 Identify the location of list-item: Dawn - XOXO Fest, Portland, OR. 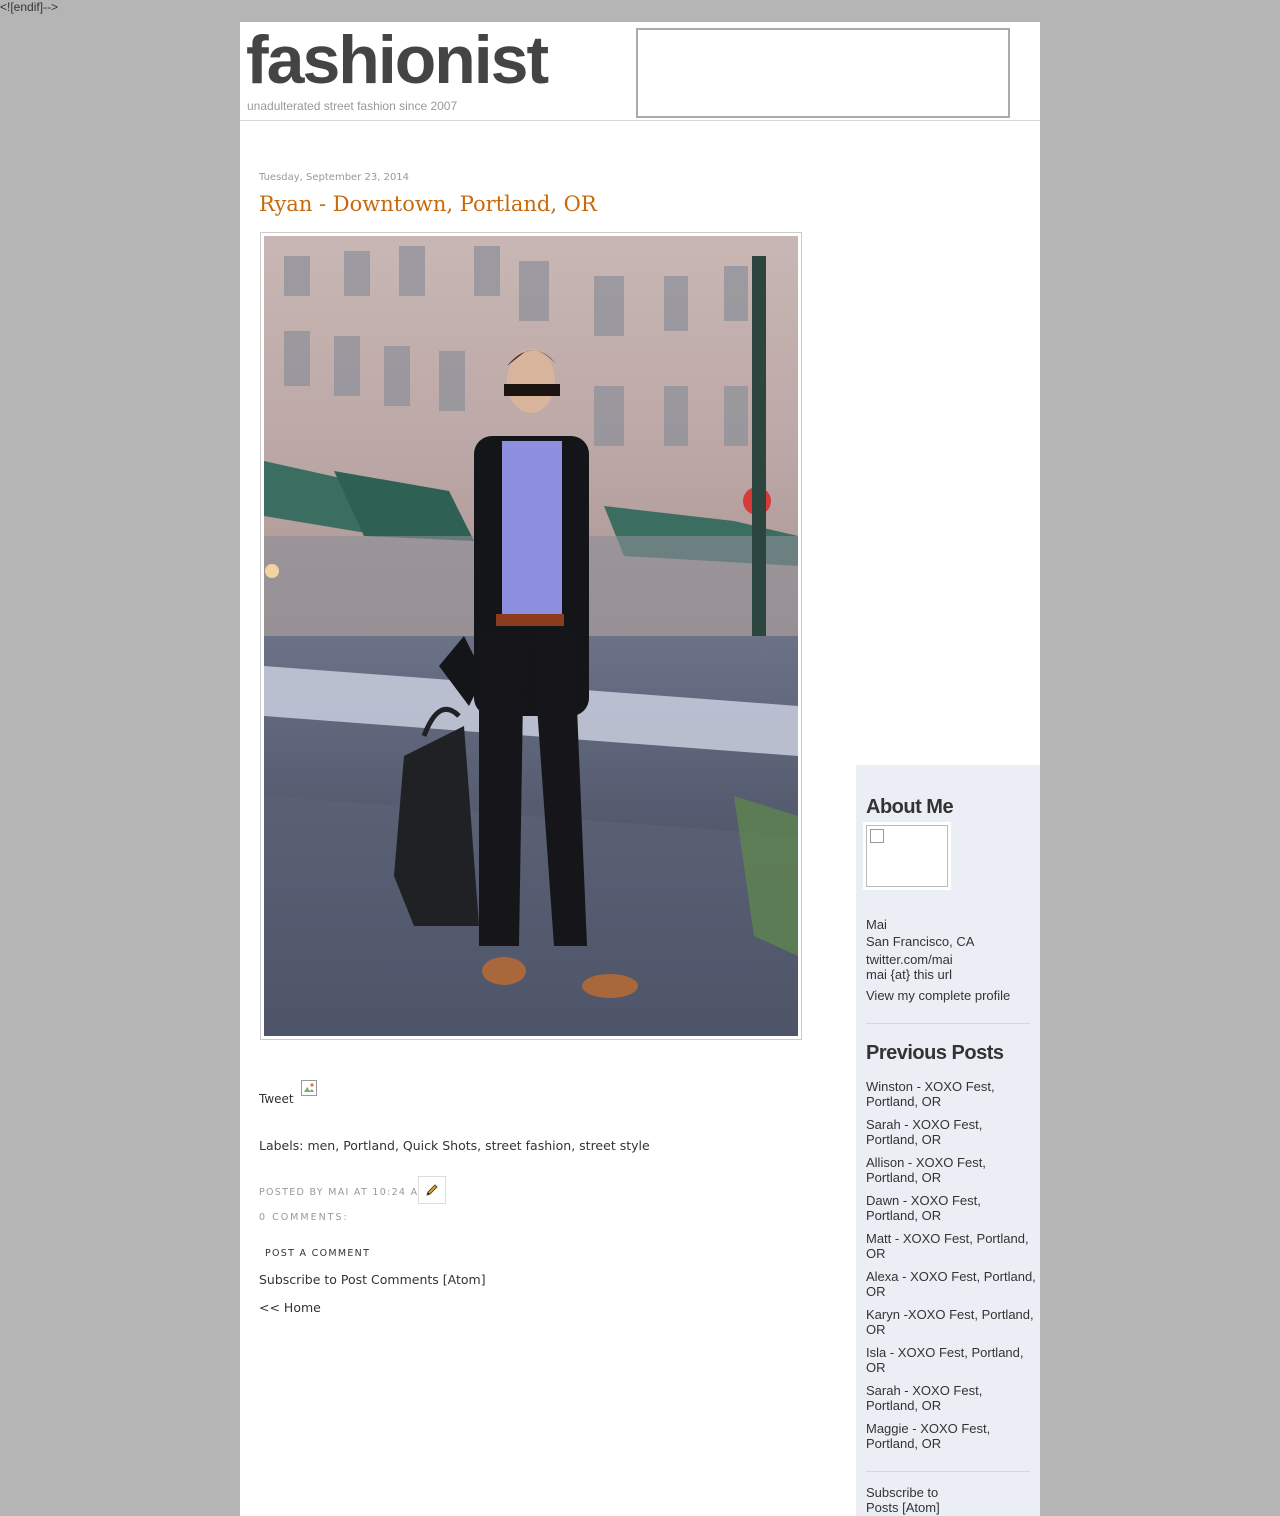
(951, 1208).